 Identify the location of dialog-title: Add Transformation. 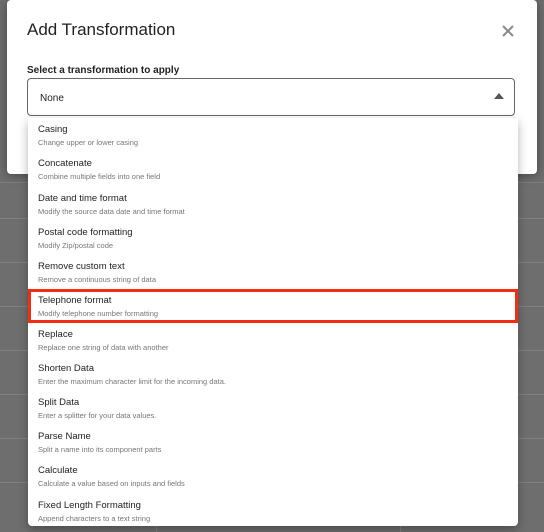
(101, 29).